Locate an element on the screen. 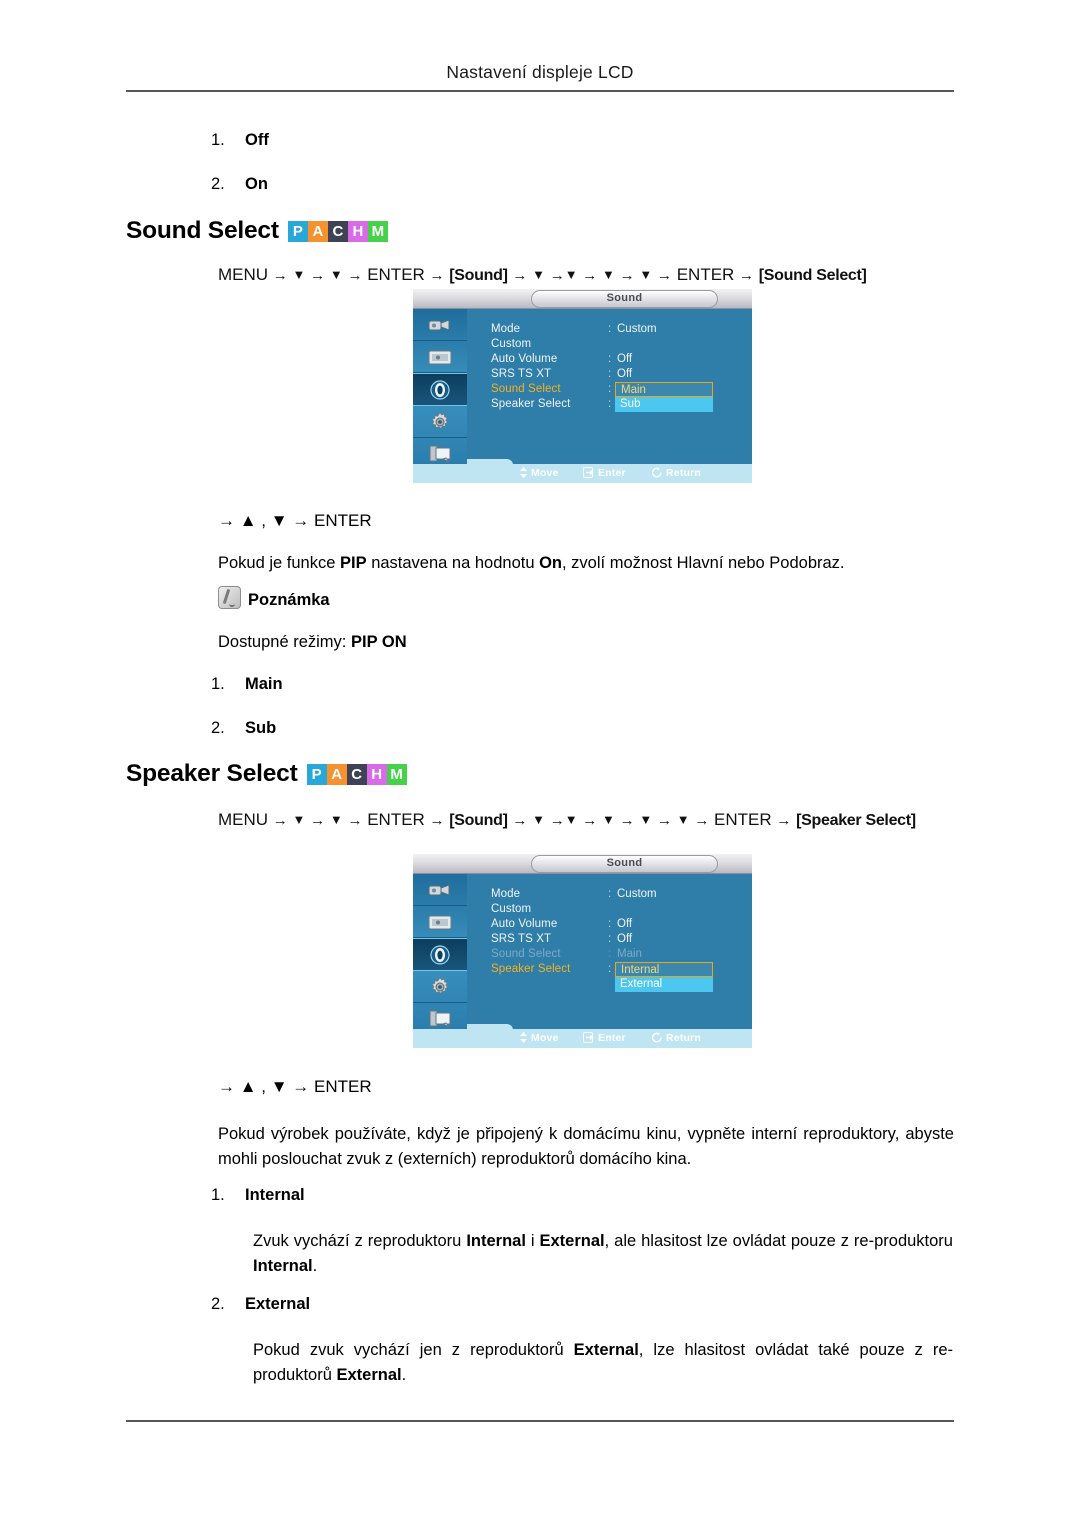 The width and height of the screenshot is (1080, 1527). note-icon is located at coordinates (229, 597).